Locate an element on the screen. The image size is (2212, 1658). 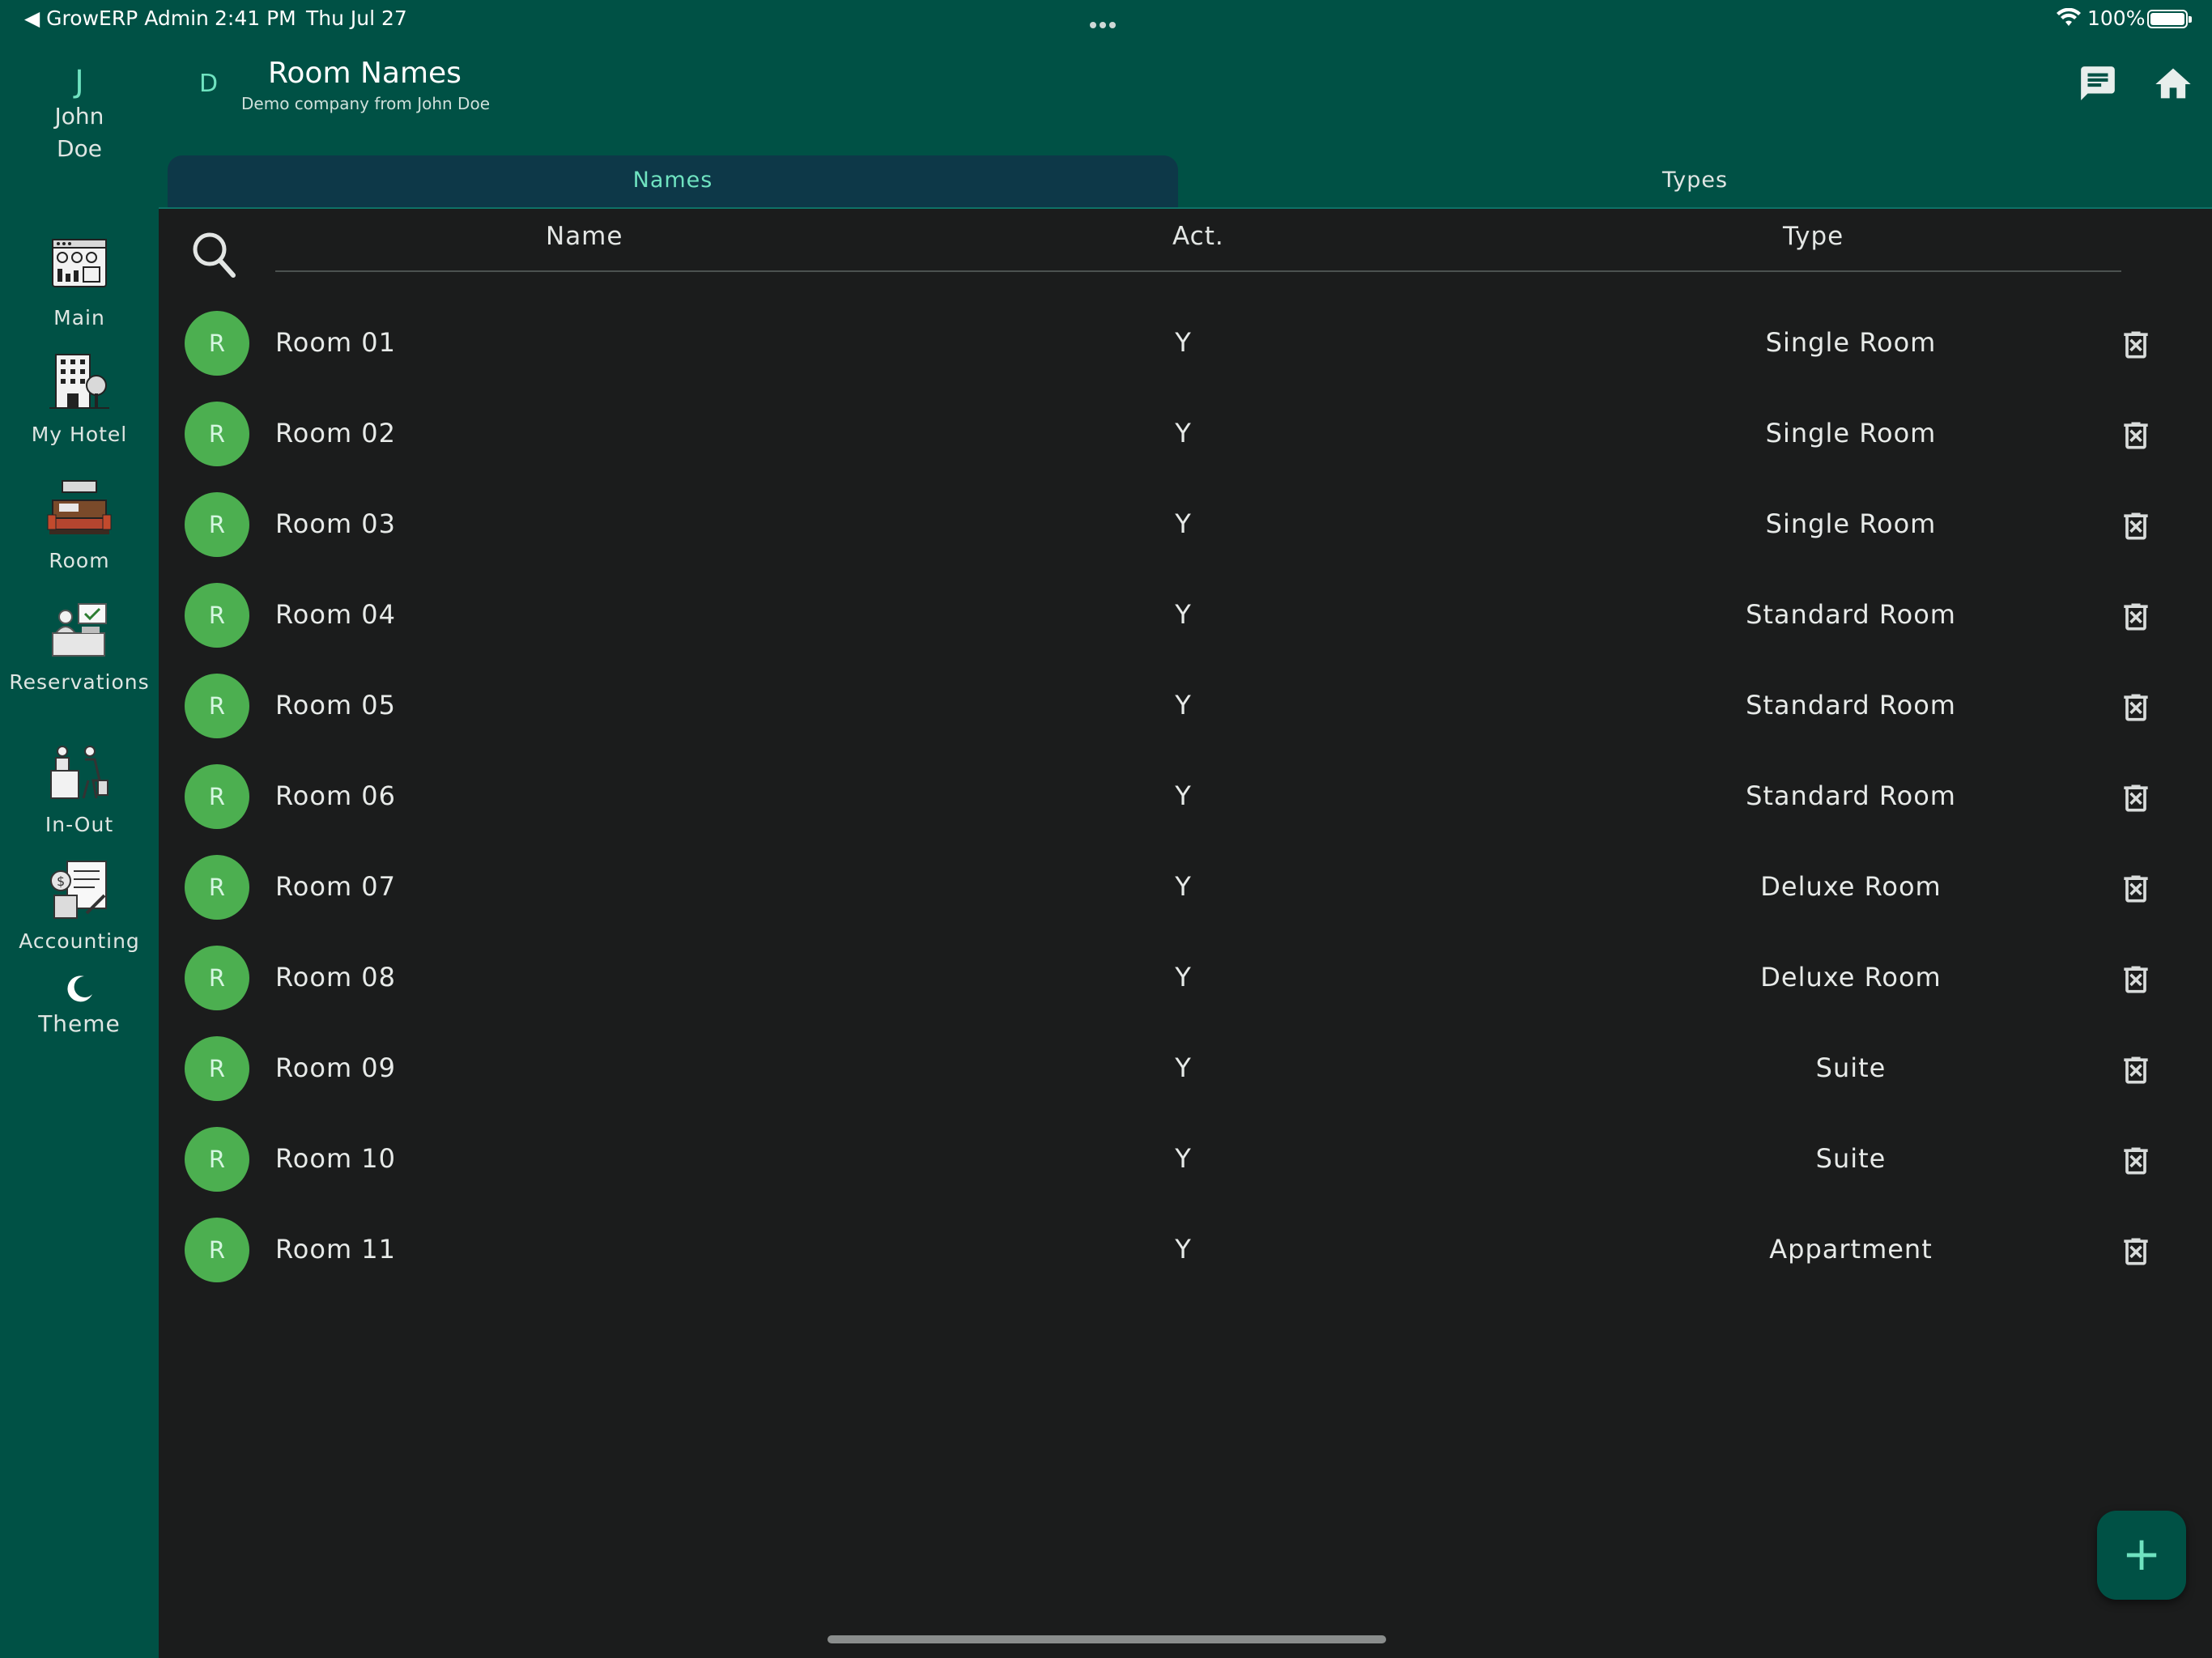
dashboard-icon is located at coordinates (79, 263).